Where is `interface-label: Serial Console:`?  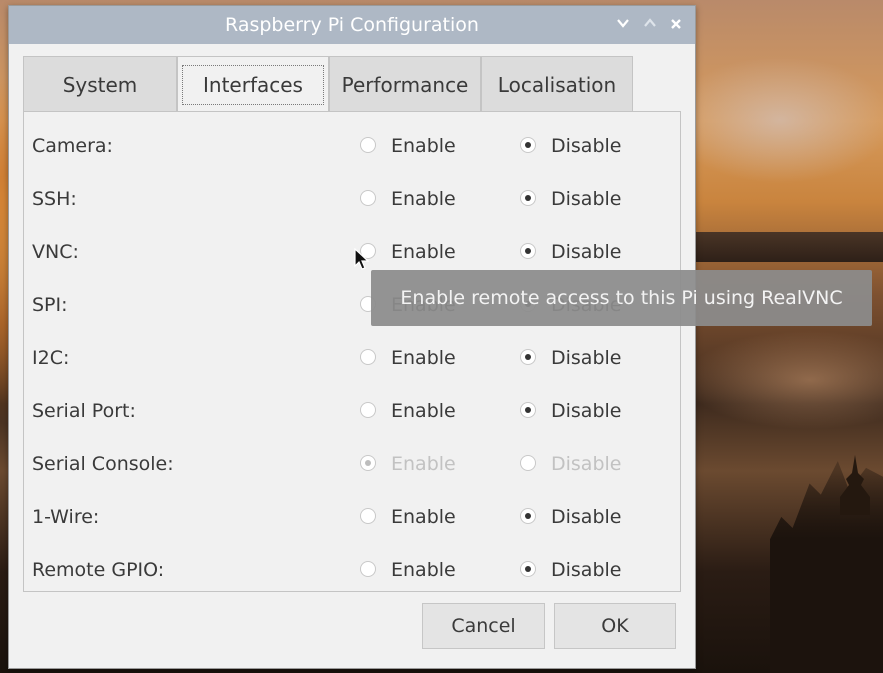
interface-label: Serial Console: is located at coordinates (103, 464).